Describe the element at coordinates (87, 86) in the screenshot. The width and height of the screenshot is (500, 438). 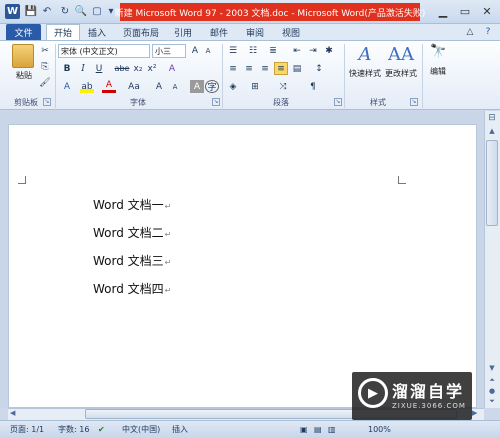
I see `highlight-icon: ab` at that location.